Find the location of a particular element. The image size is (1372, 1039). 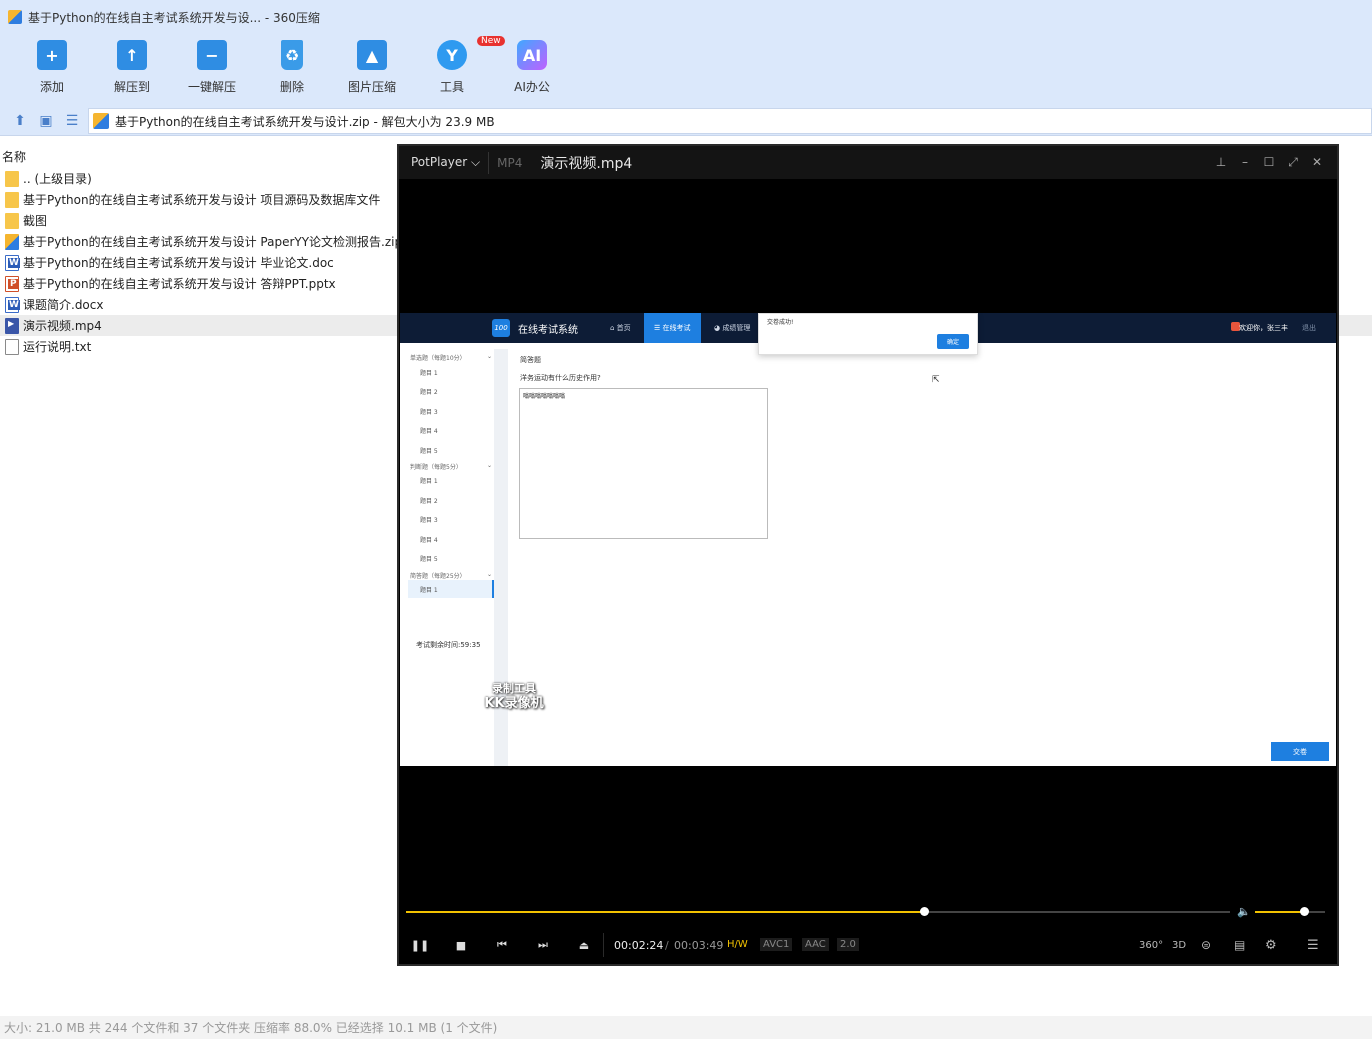

close-icon: ✕ is located at coordinates (1317, 162).